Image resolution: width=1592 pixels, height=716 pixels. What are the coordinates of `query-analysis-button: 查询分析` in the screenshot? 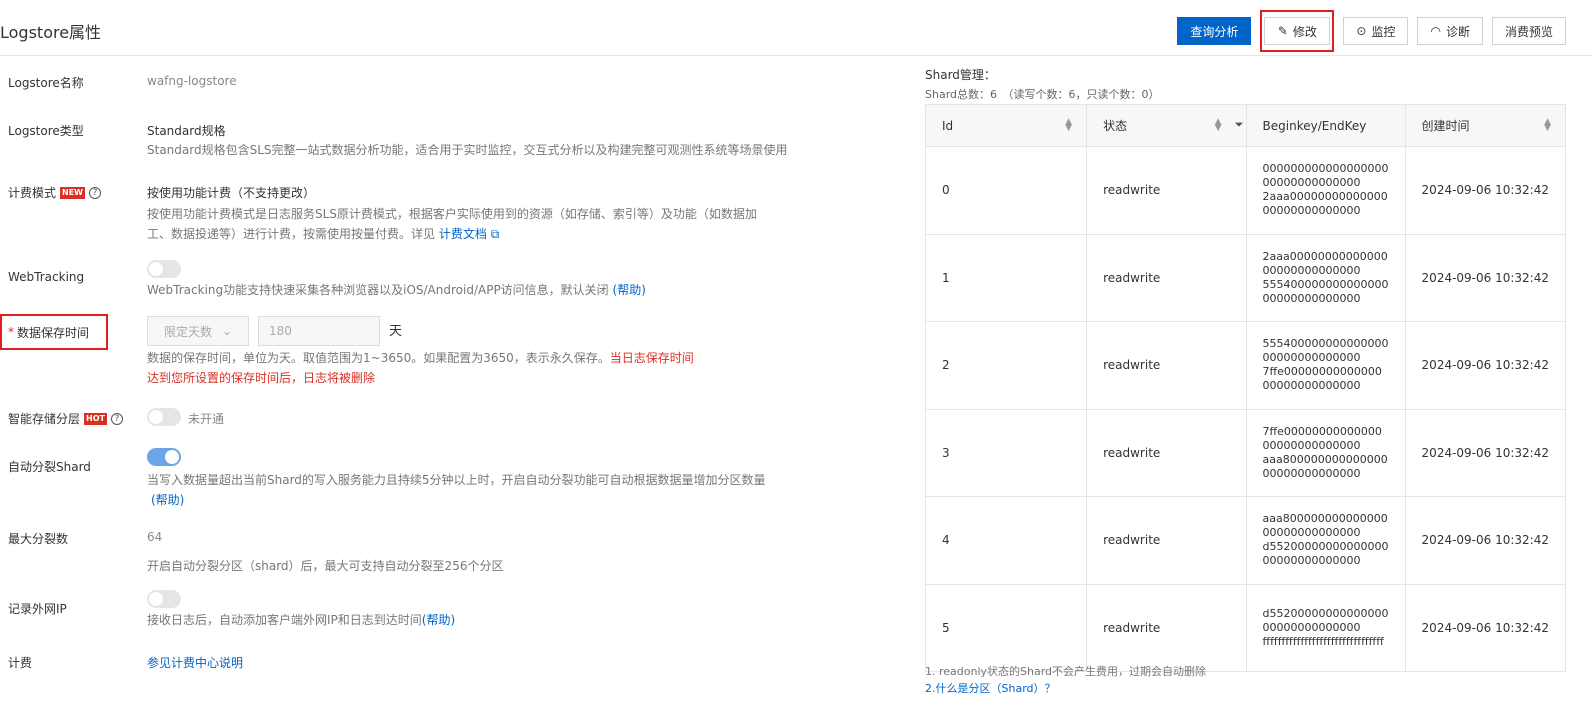 It's located at (1214, 31).